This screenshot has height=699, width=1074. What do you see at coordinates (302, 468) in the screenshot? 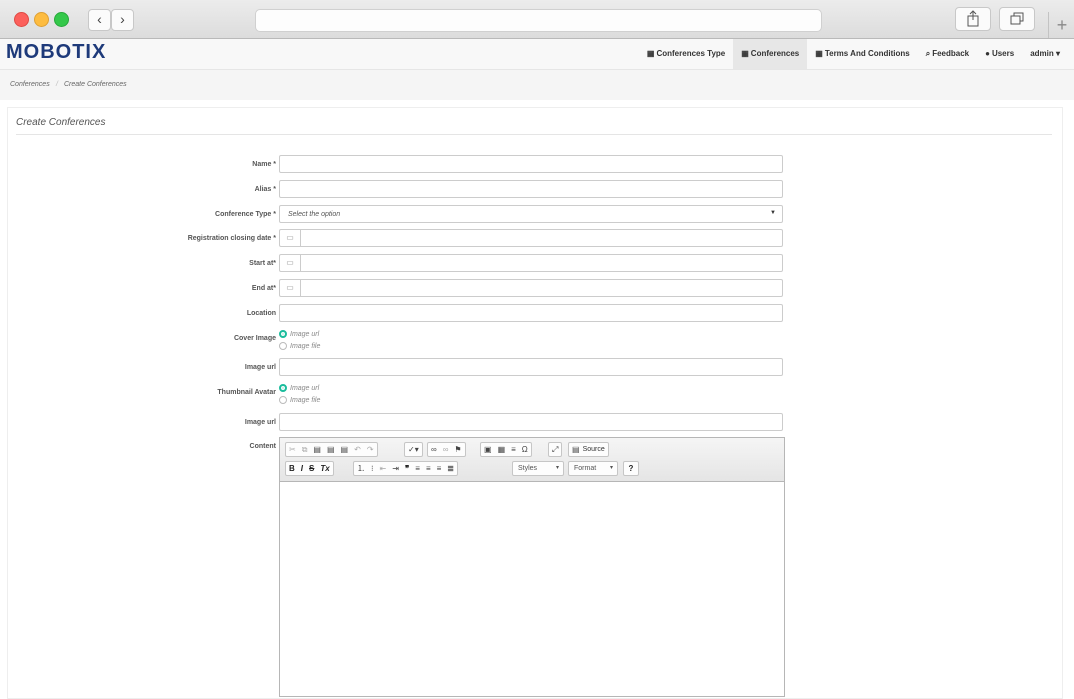
I see `italic-icon: I` at bounding box center [302, 468].